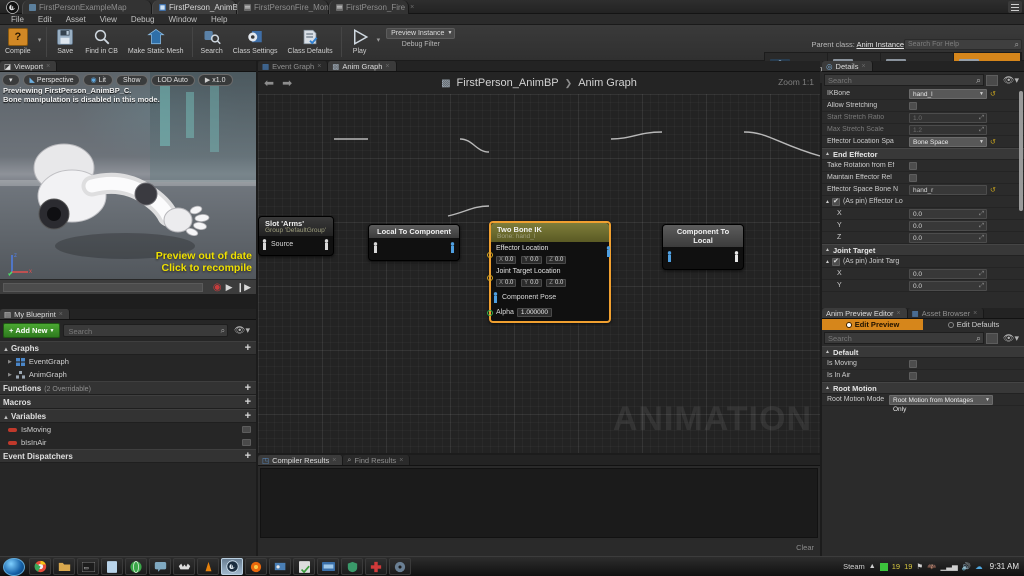  Describe the element at coordinates (923, 106) in the screenshot. I see `details-row-allow-stretching: Allow Stretching` at that location.